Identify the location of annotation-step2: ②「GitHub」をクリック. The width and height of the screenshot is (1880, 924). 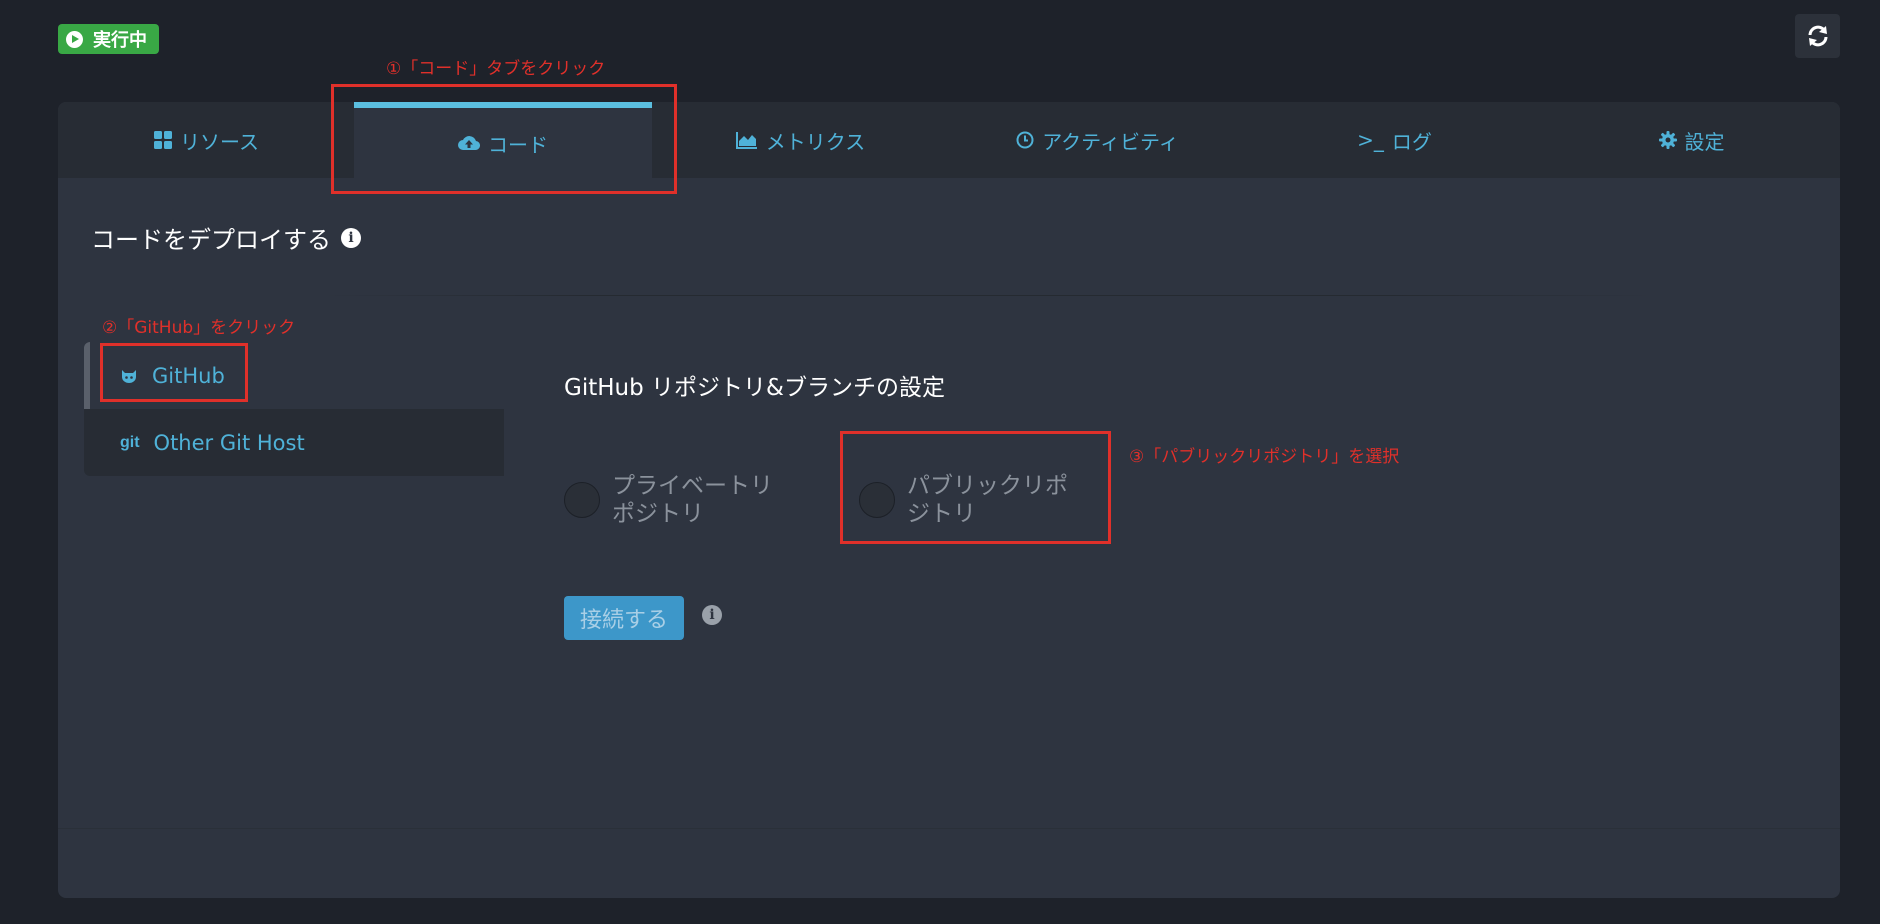
(199, 328).